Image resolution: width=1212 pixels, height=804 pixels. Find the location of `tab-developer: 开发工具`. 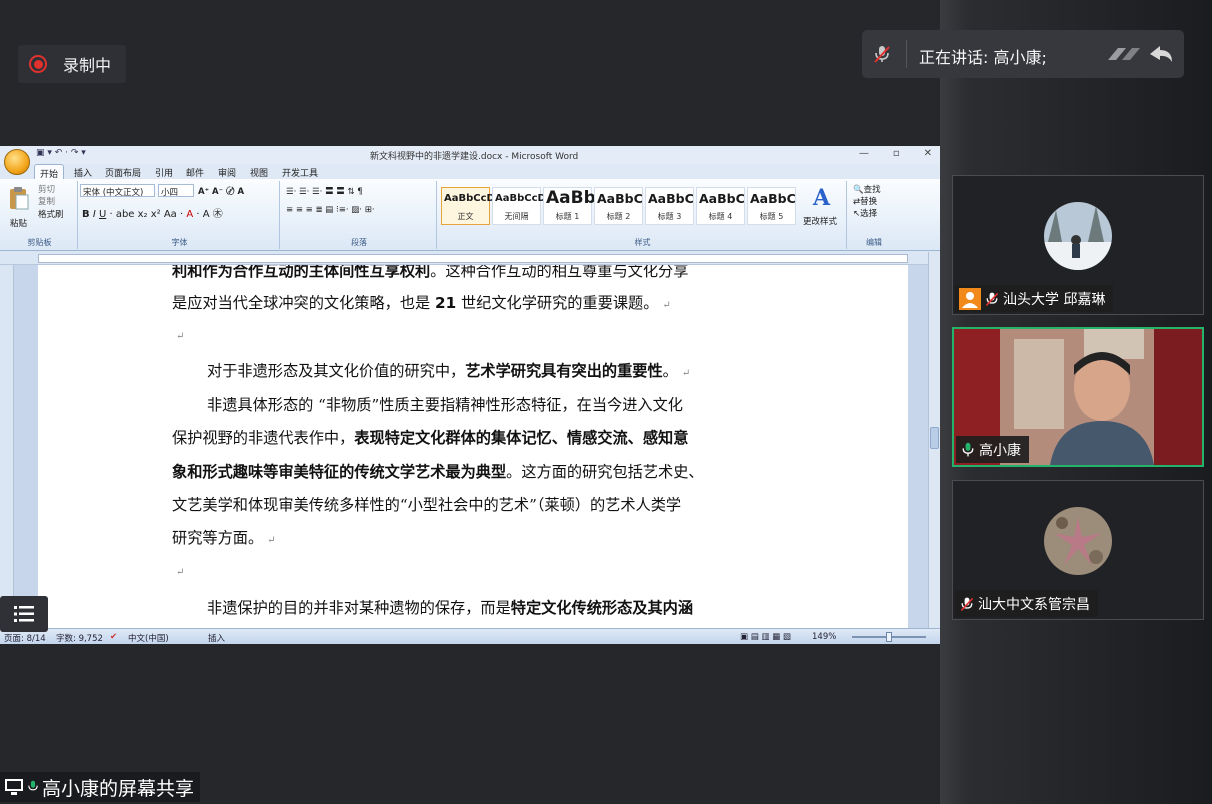

tab-developer: 开发工具 is located at coordinates (300, 172).